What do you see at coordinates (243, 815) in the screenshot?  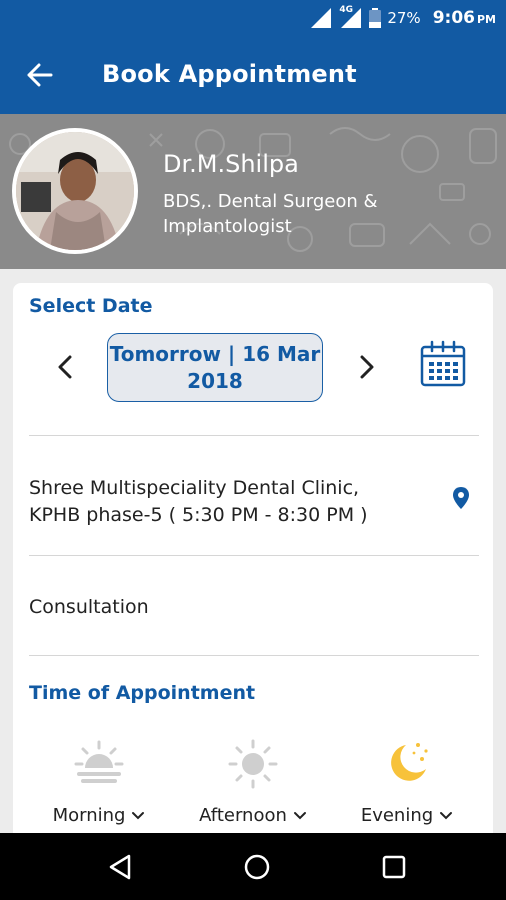 I see `afternoon-label: Afternoon` at bounding box center [243, 815].